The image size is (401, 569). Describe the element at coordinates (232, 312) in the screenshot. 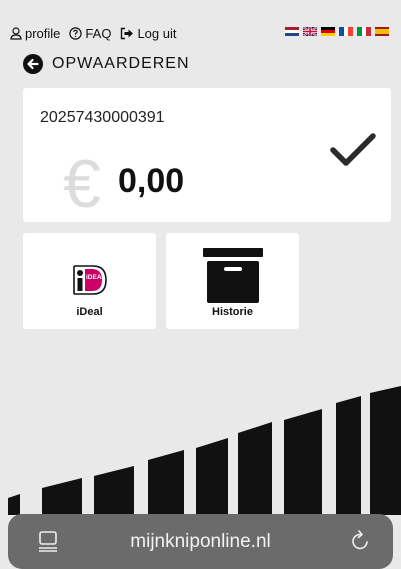

I see `history-label: Historie` at that location.